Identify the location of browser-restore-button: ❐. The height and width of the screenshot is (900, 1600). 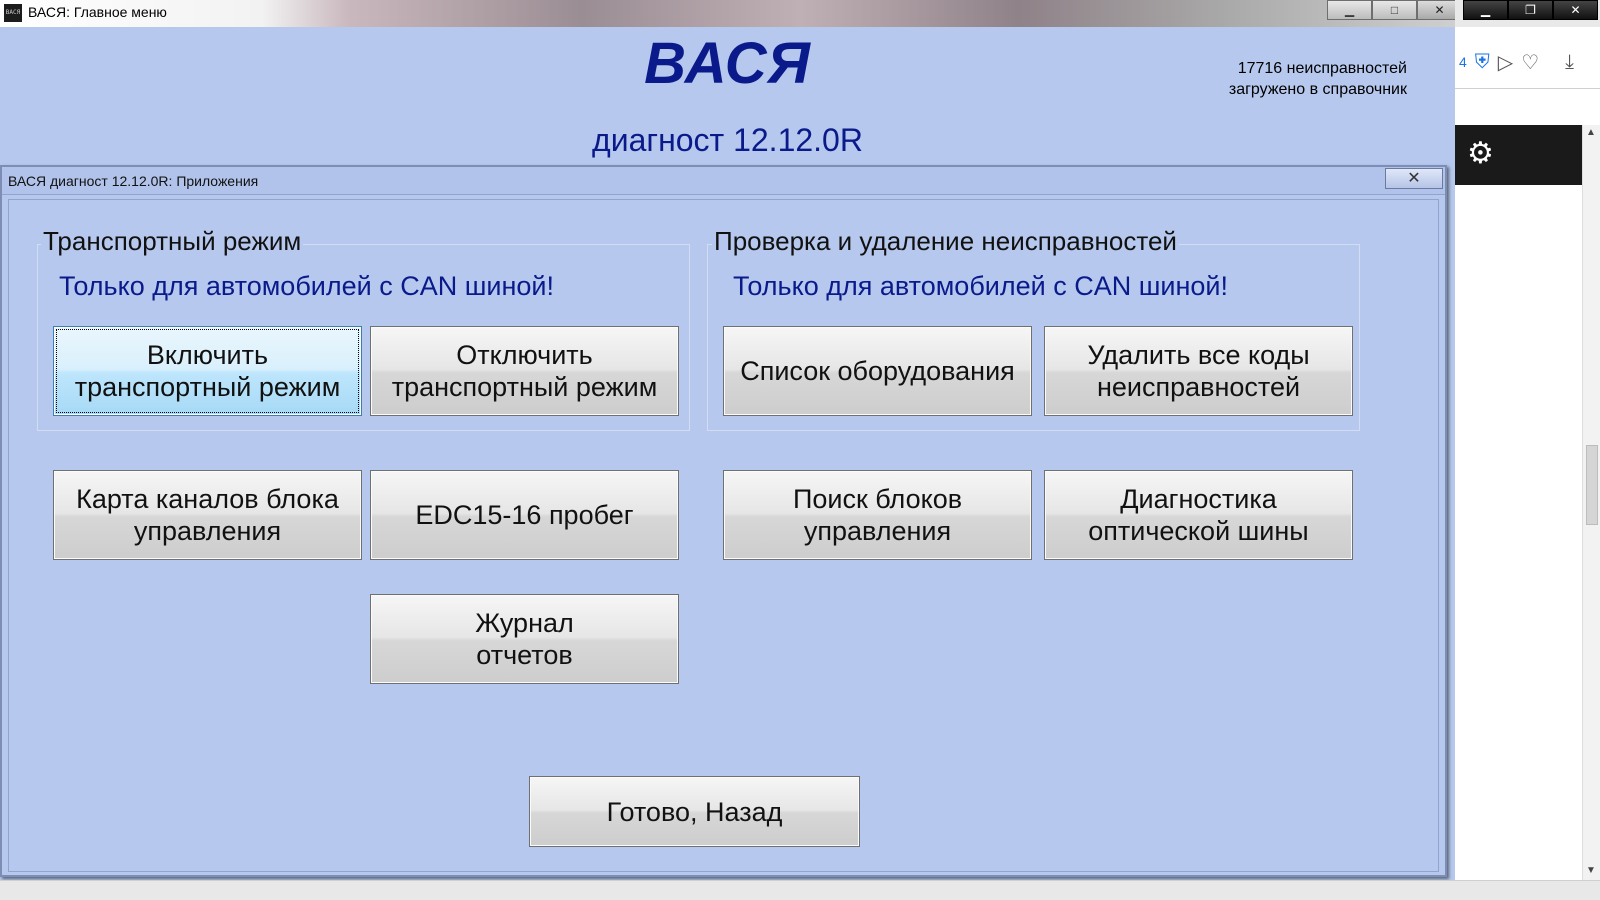
(1530, 10).